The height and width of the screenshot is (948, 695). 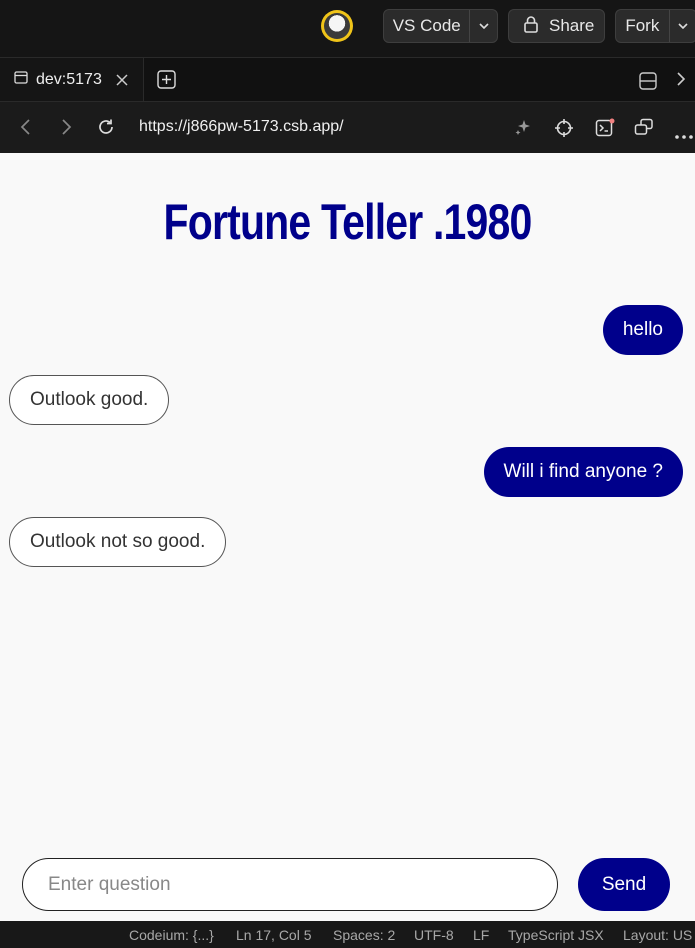 What do you see at coordinates (642, 330) in the screenshot?
I see `user-message: hello` at bounding box center [642, 330].